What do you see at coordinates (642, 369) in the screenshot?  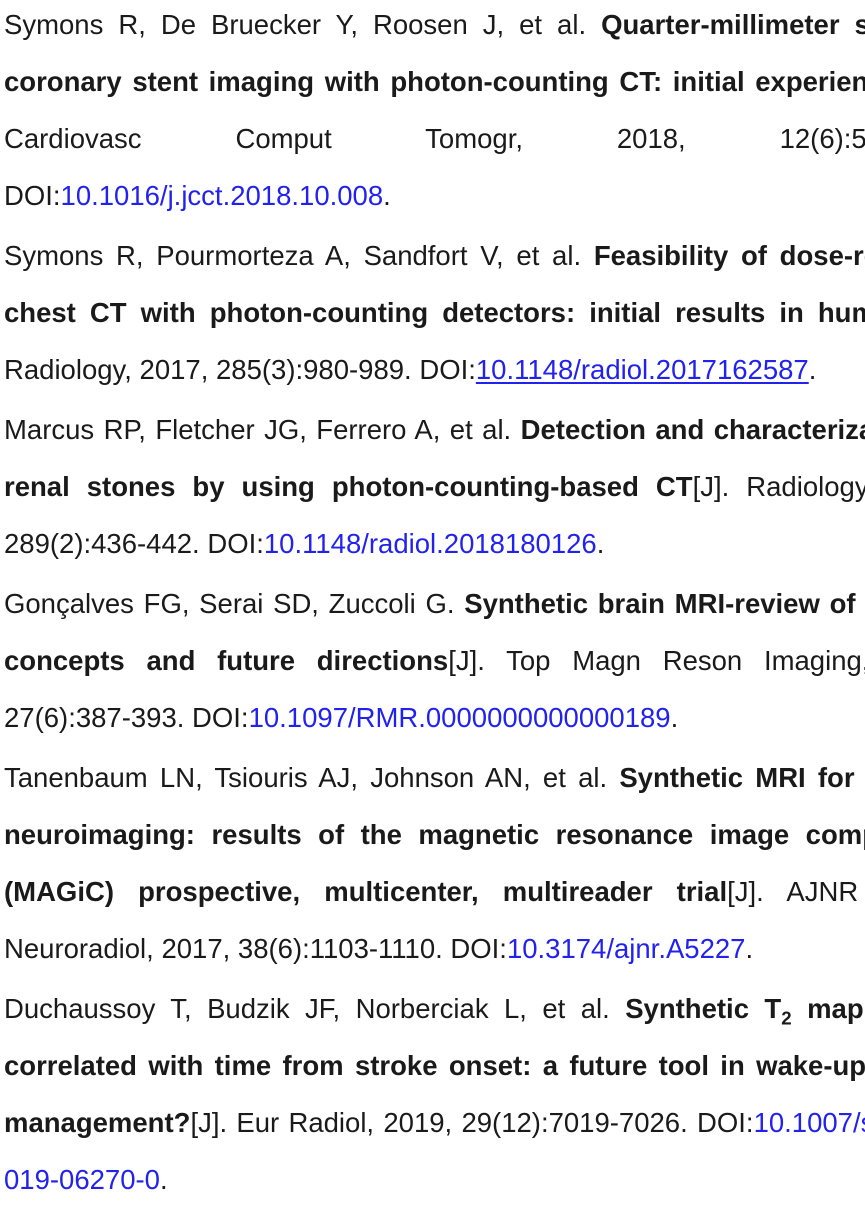 I see `reference-doi-link: 10.1148/radiol.2017162587` at bounding box center [642, 369].